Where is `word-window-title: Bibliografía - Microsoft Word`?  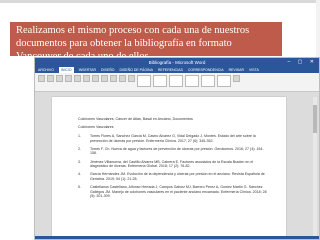 word-window-title: Bibliografía - Microsoft Word is located at coordinates (177, 62).